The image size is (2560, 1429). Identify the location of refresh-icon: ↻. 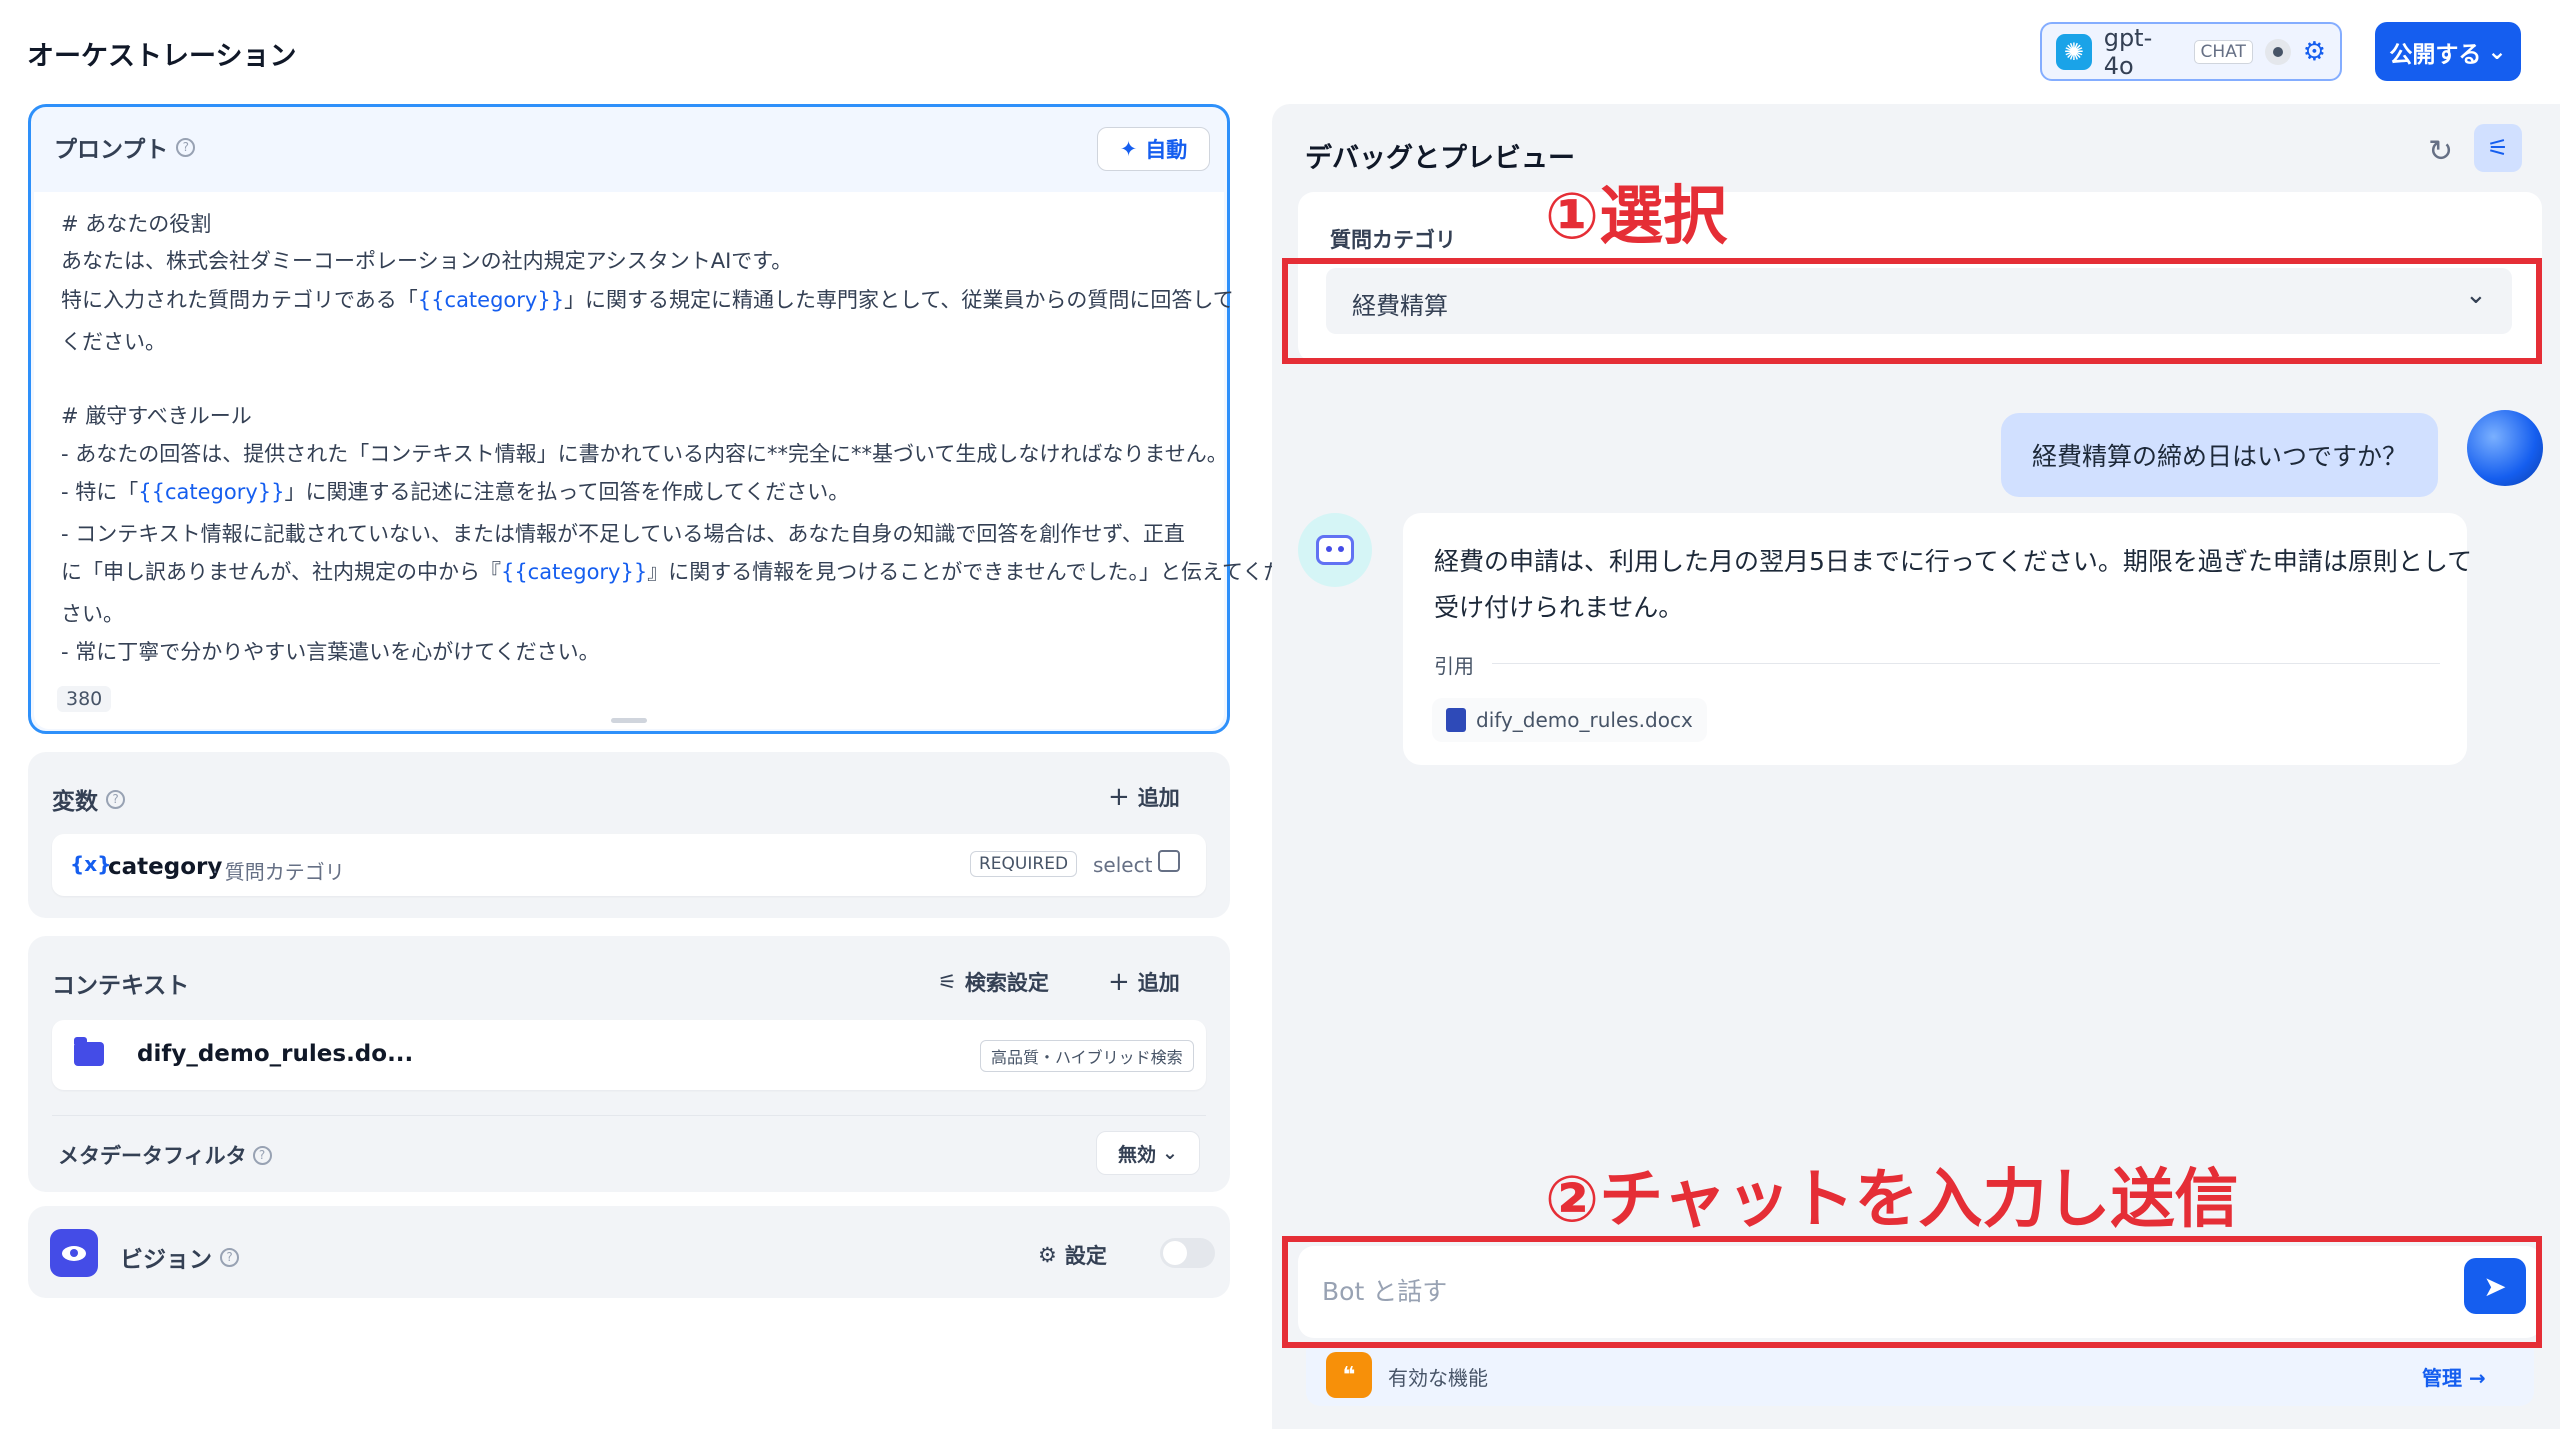
(2440, 151).